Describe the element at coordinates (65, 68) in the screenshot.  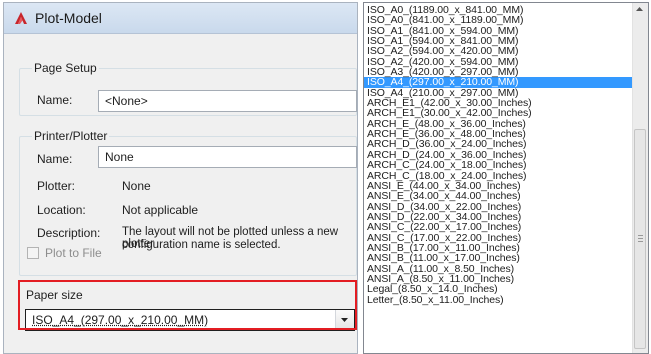
I see `page-setup-group-label: Page Setup` at that location.